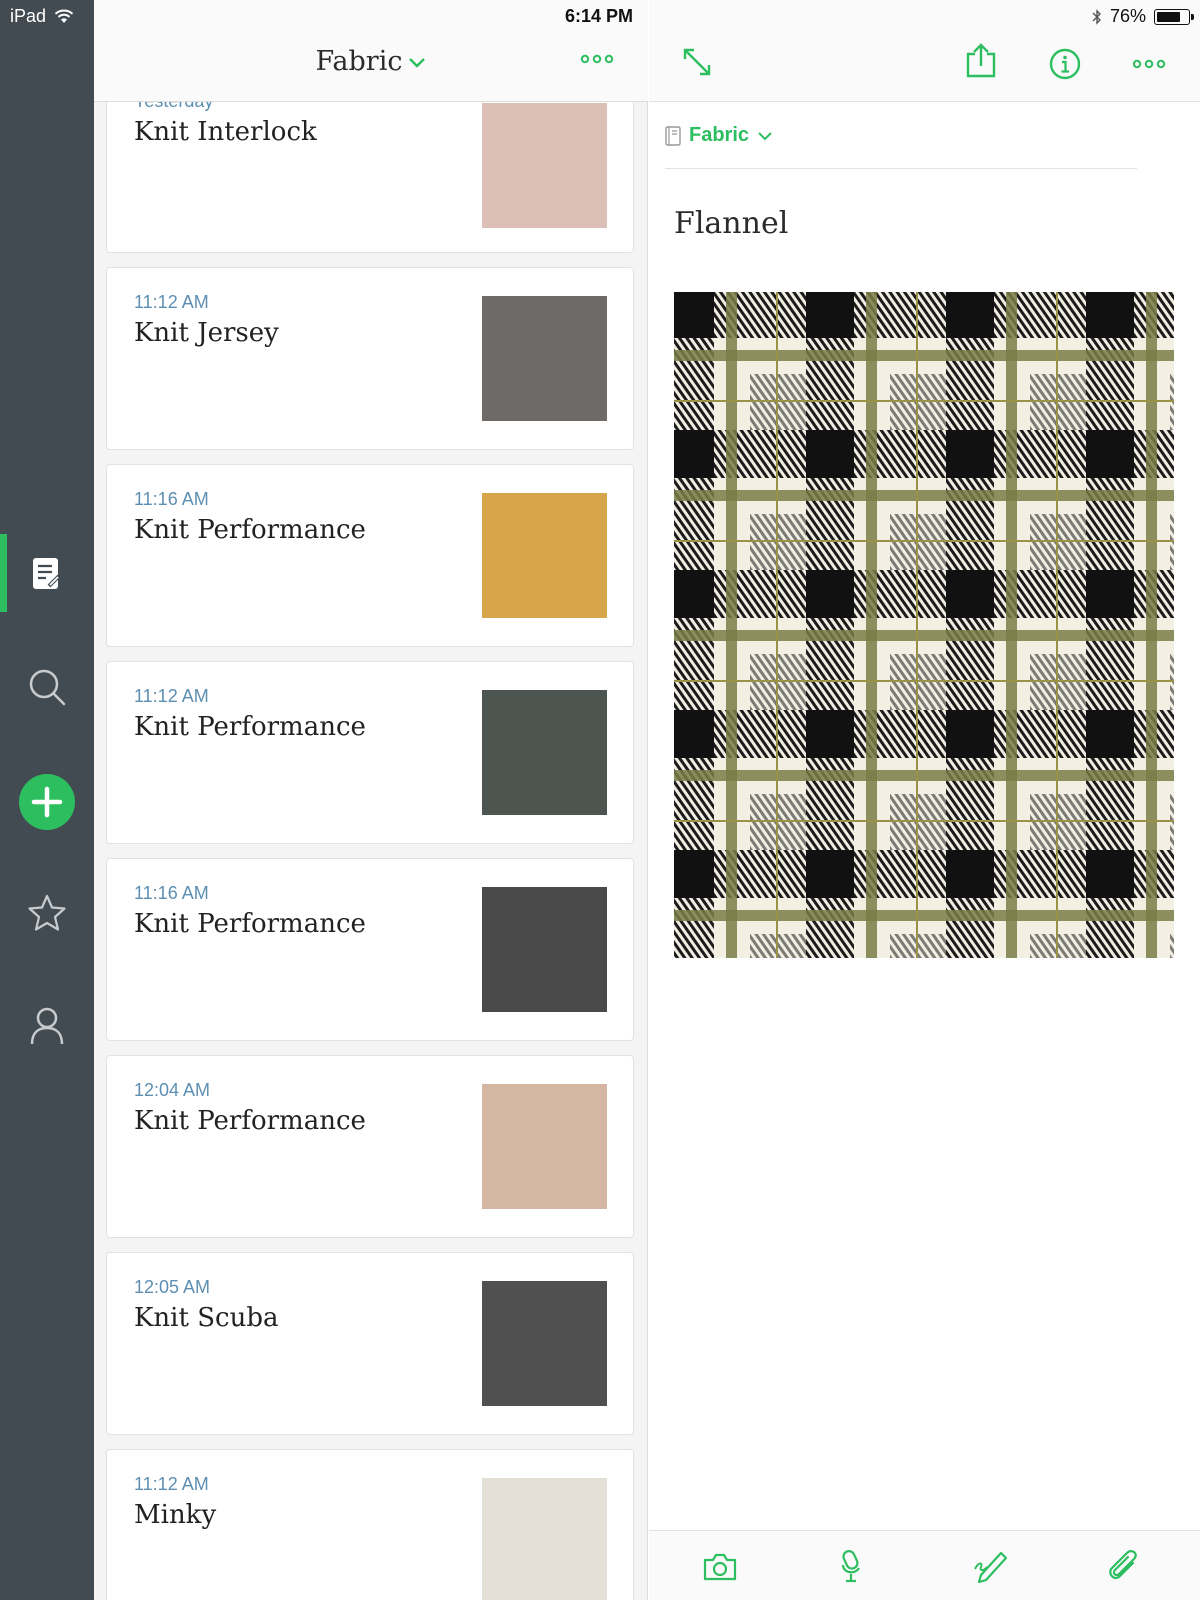 This screenshot has width=1200, height=1600. I want to click on expand-icon, so click(697, 62).